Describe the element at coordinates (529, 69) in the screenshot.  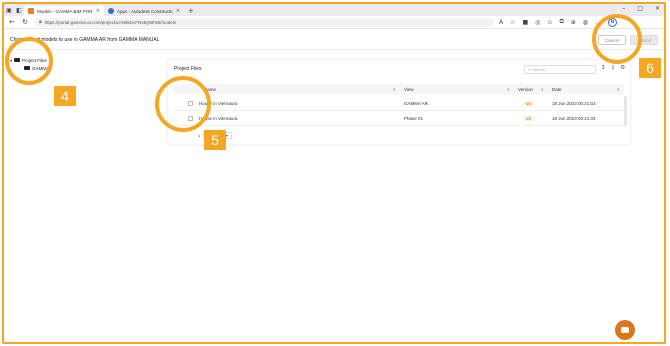
I see `search-icon: ⌕` at that location.